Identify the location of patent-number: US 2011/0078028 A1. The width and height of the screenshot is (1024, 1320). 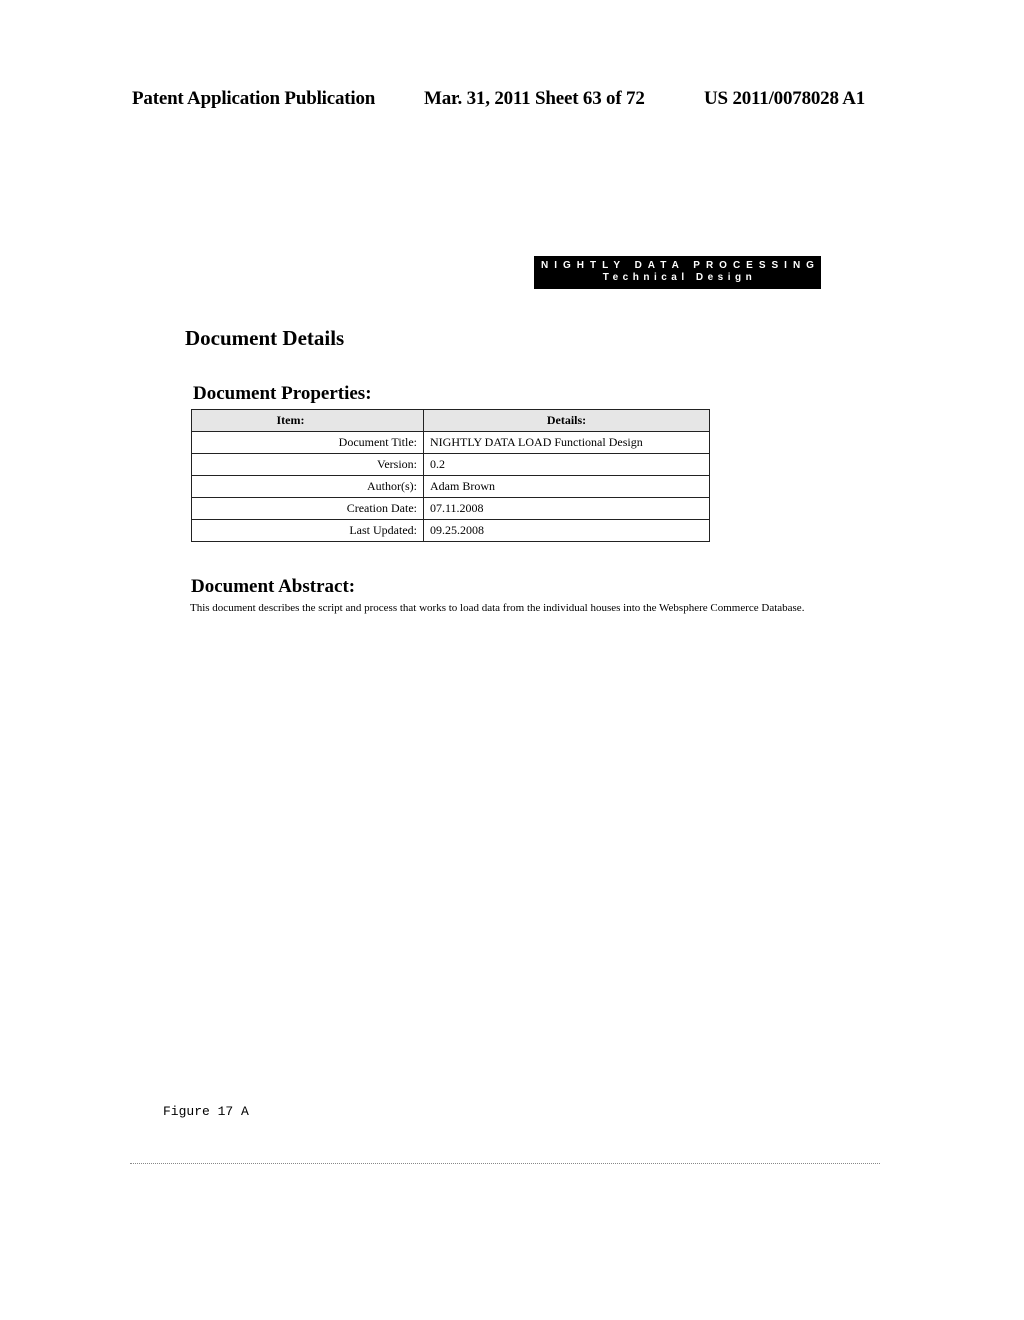
(785, 98).